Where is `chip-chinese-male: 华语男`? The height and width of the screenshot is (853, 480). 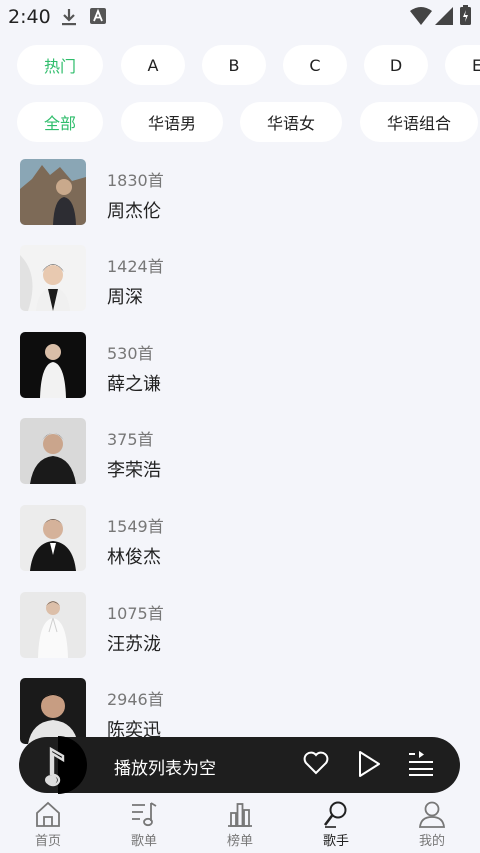 chip-chinese-male: 华语男 is located at coordinates (172, 122).